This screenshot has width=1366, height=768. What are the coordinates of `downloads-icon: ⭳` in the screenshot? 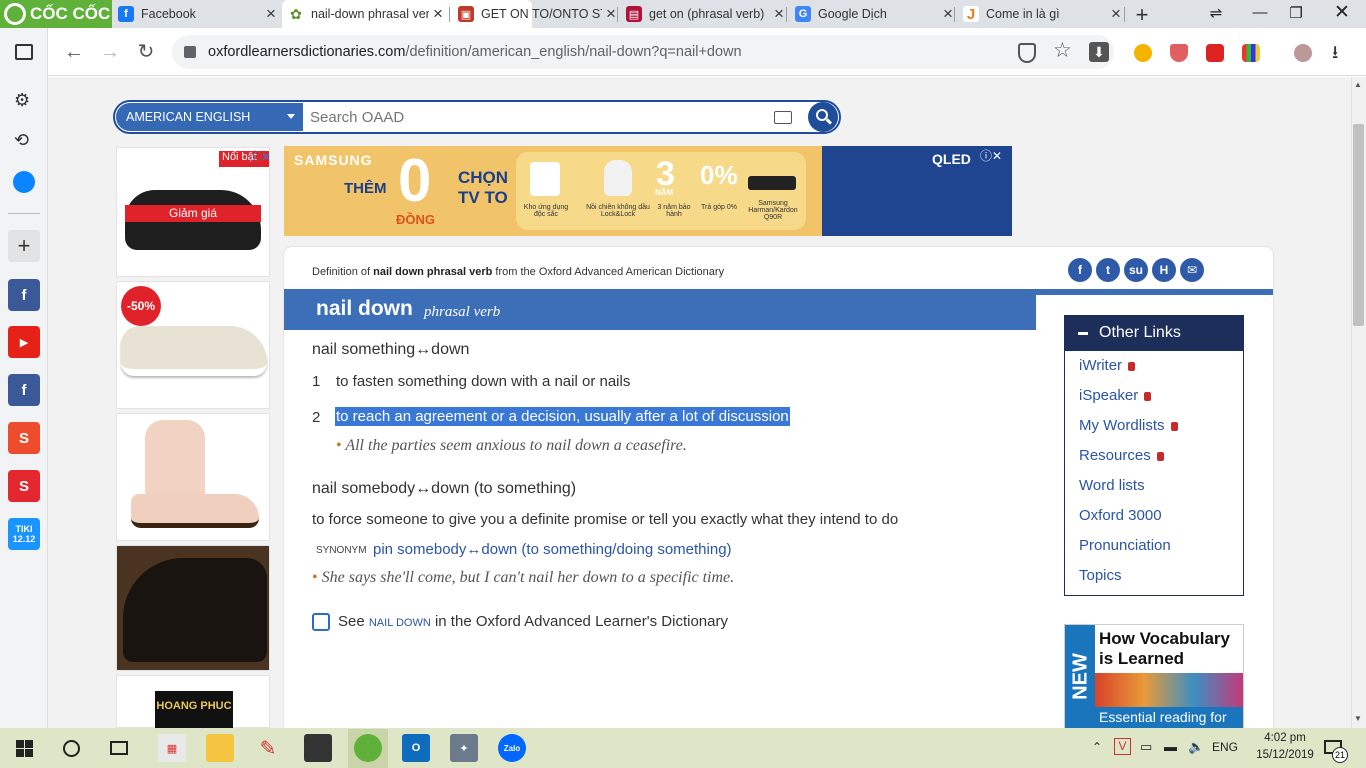 It's located at (1335, 55).